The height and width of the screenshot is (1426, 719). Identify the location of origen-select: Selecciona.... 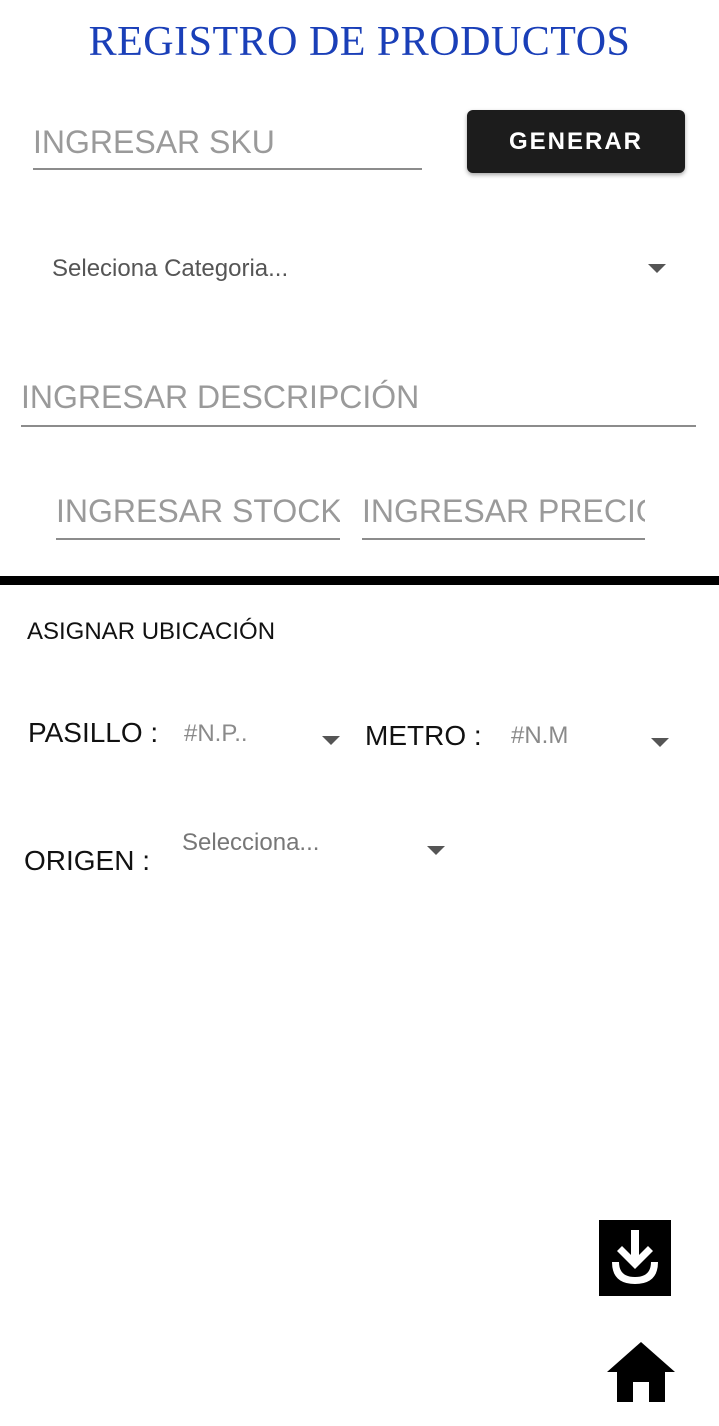
(315, 848).